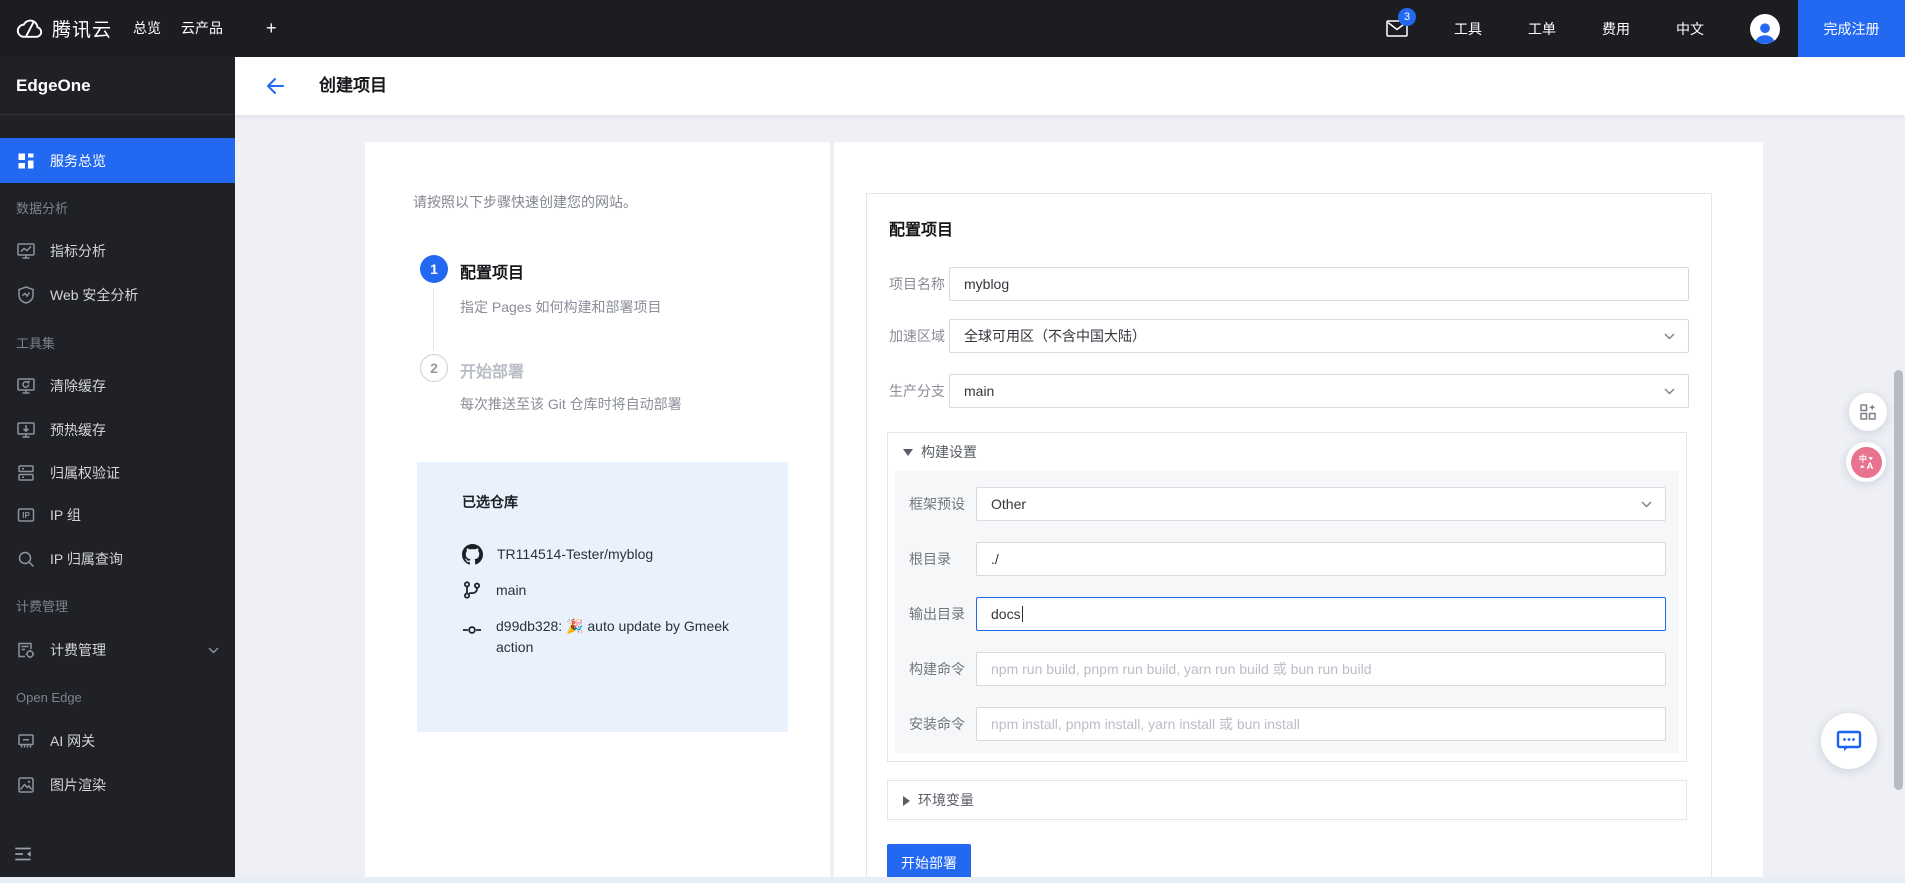  I want to click on project-name-label: 项目名称*, so click(921, 284).